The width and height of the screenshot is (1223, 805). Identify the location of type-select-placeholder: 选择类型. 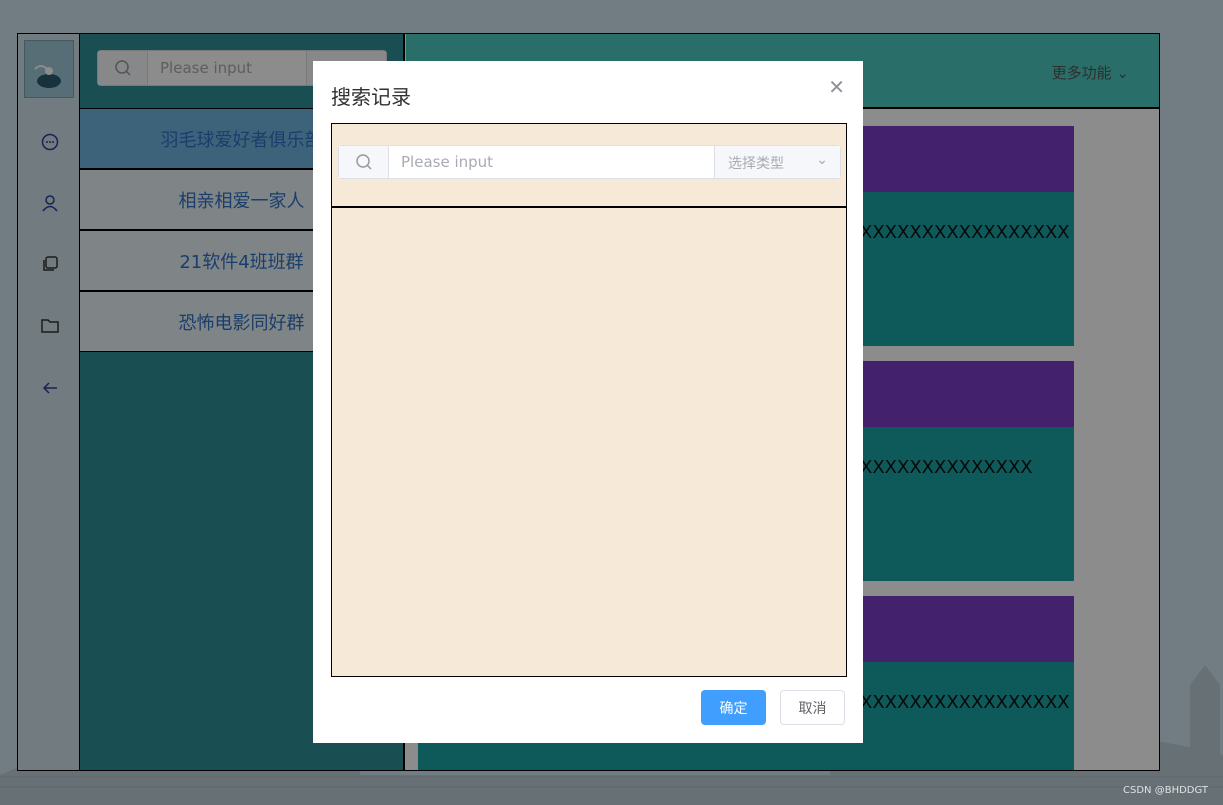
(756, 164).